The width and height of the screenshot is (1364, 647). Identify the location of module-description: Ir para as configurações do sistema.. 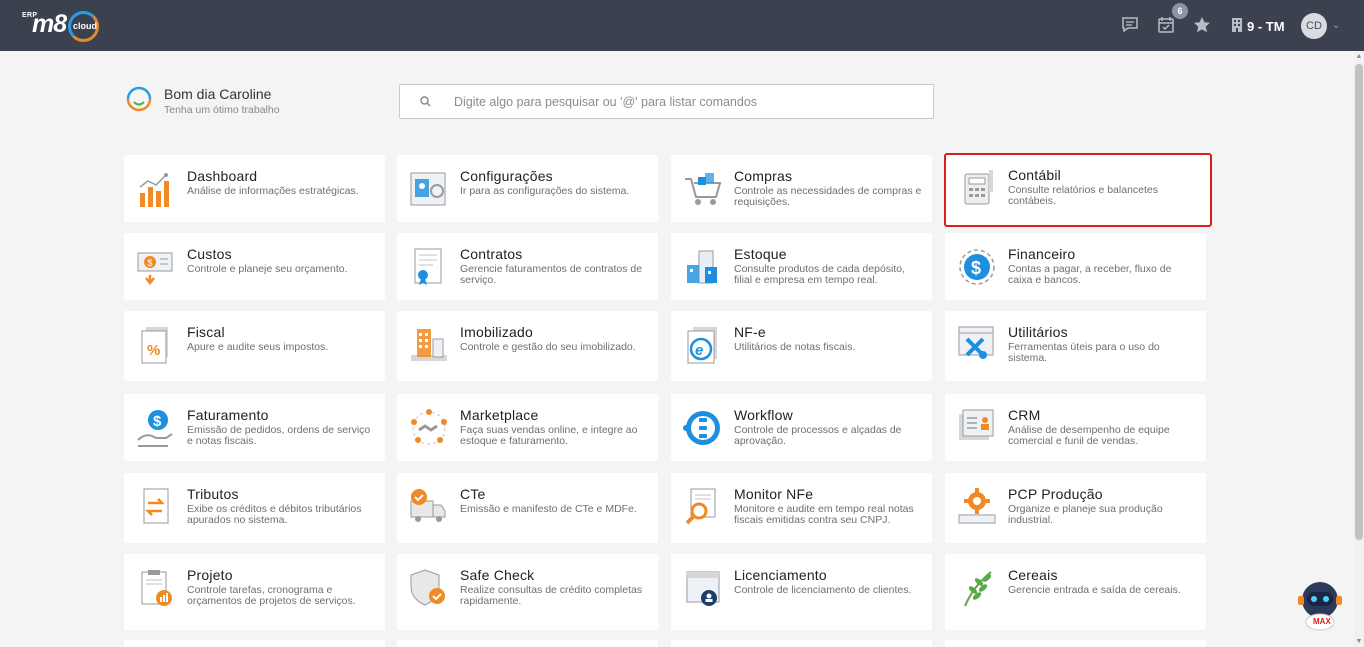
(545, 191).